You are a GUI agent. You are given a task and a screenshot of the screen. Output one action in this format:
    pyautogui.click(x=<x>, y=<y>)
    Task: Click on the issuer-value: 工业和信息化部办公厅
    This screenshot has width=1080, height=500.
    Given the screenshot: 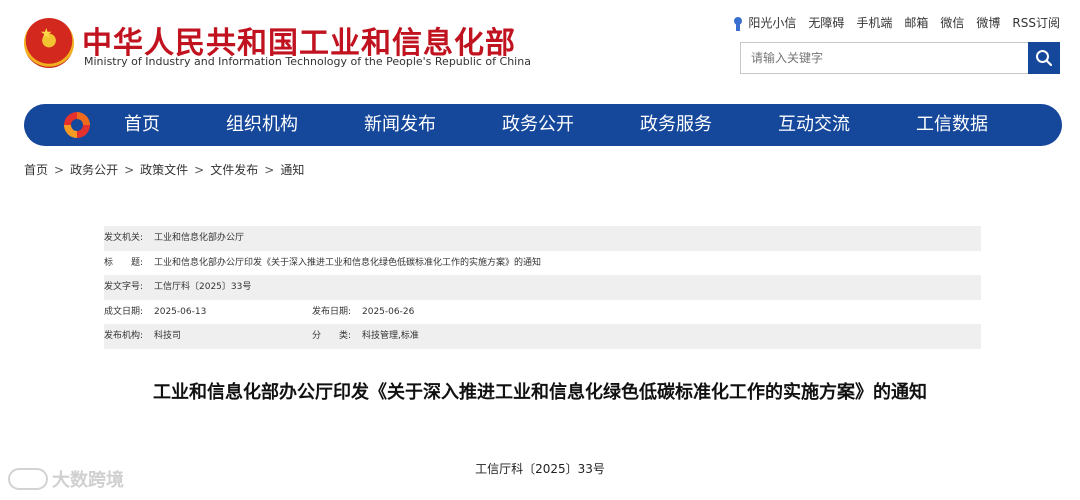 What is the action you would take?
    pyautogui.click(x=199, y=238)
    